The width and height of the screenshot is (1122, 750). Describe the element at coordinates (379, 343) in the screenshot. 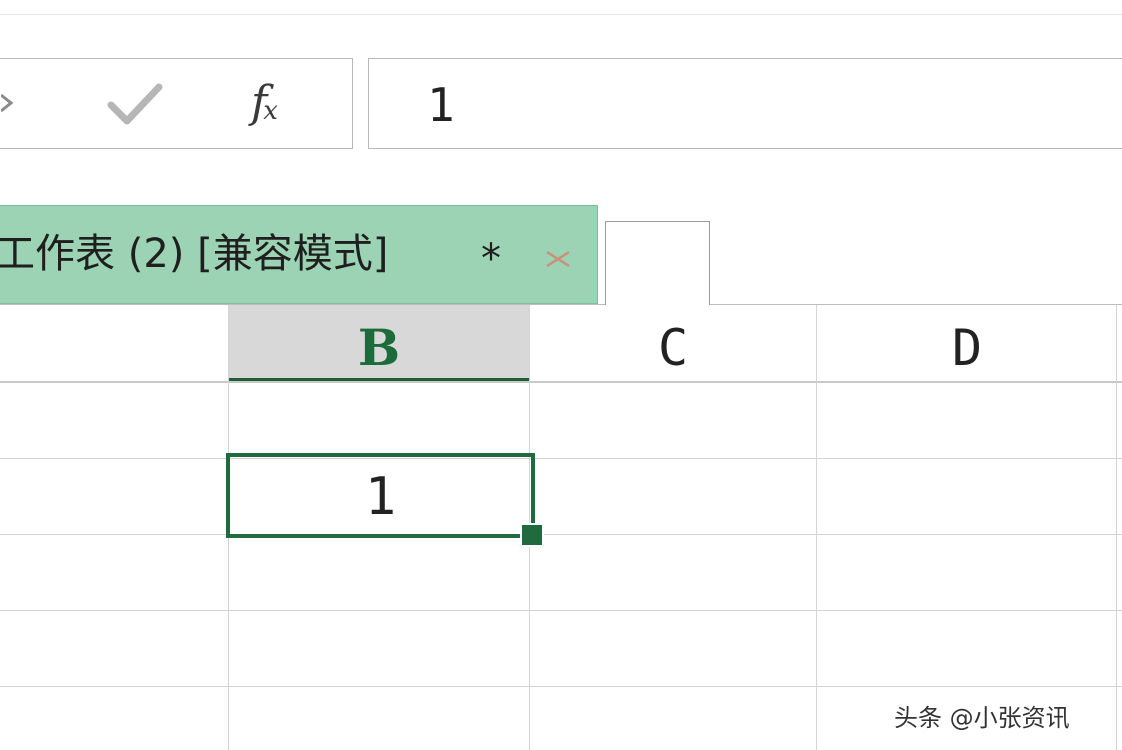

I see `column-header-b: B` at that location.